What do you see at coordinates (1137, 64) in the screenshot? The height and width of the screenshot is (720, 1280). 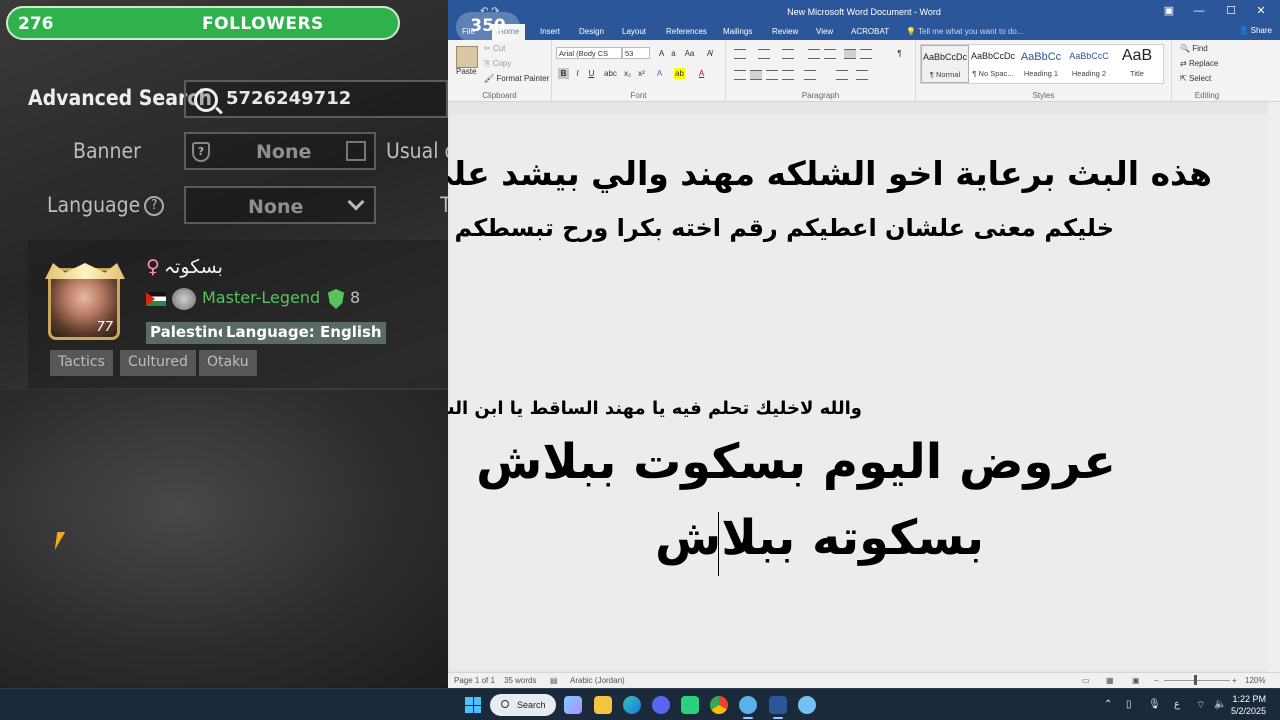 I see `style-title: AaB Title` at bounding box center [1137, 64].